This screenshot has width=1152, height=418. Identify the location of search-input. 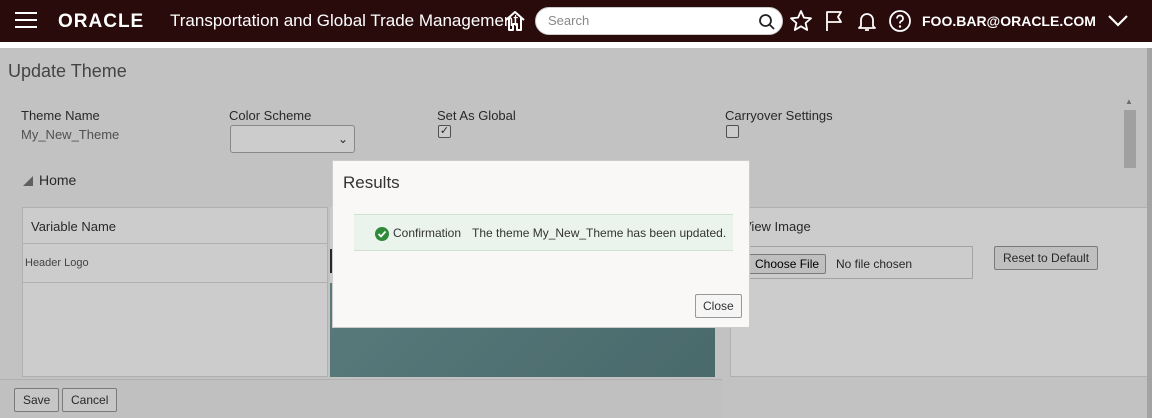
(648, 20).